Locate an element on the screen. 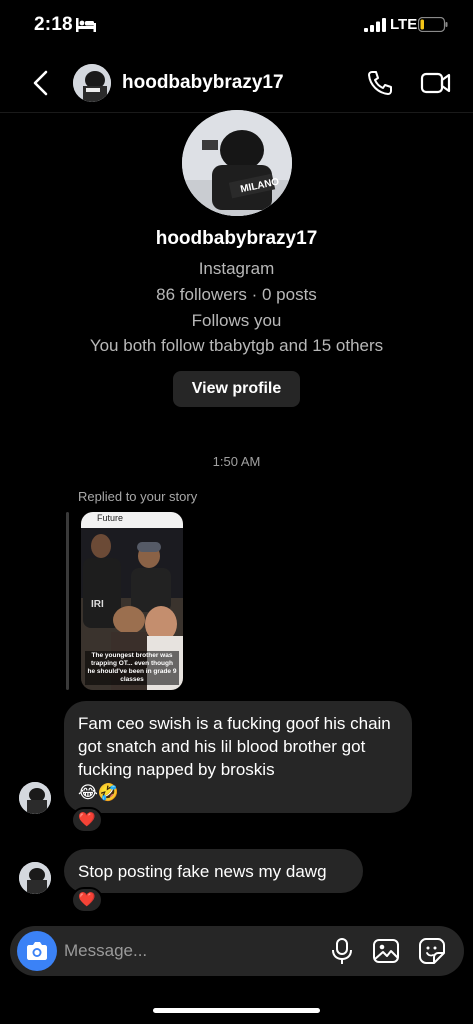  profile-avatar-image: MILANO is located at coordinates (237, 163).